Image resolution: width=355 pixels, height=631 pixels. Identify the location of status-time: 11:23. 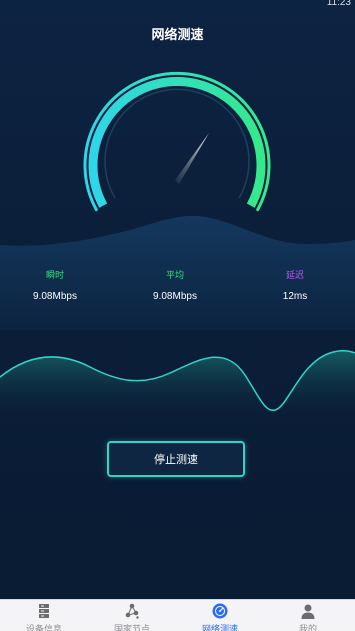
(338, 4).